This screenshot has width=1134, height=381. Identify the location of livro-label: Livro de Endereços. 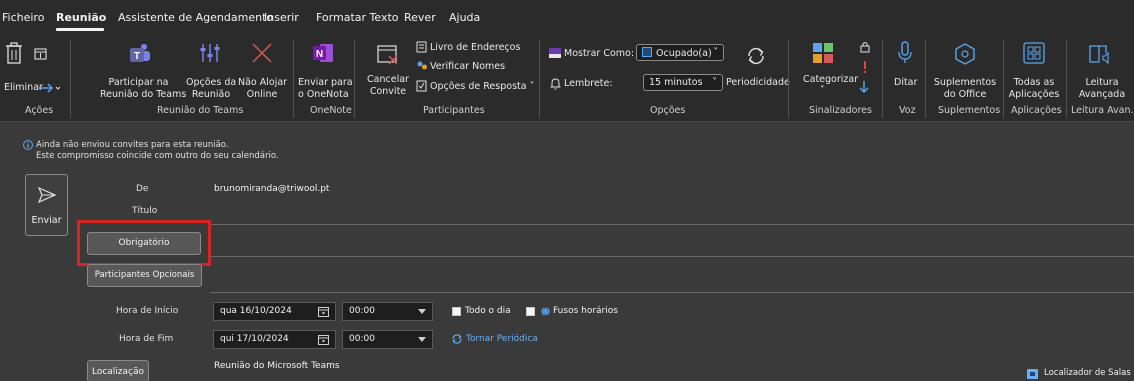
(475, 47).